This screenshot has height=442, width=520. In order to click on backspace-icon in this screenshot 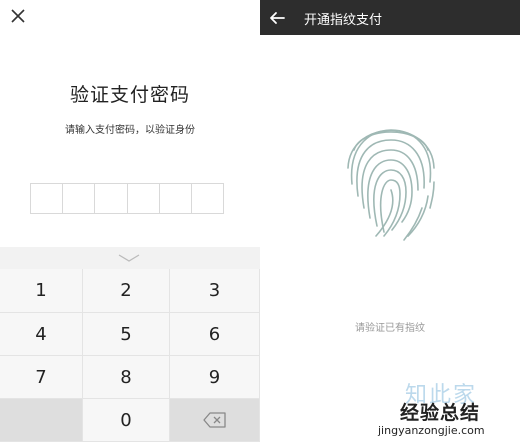, I will do `click(214, 420)`.